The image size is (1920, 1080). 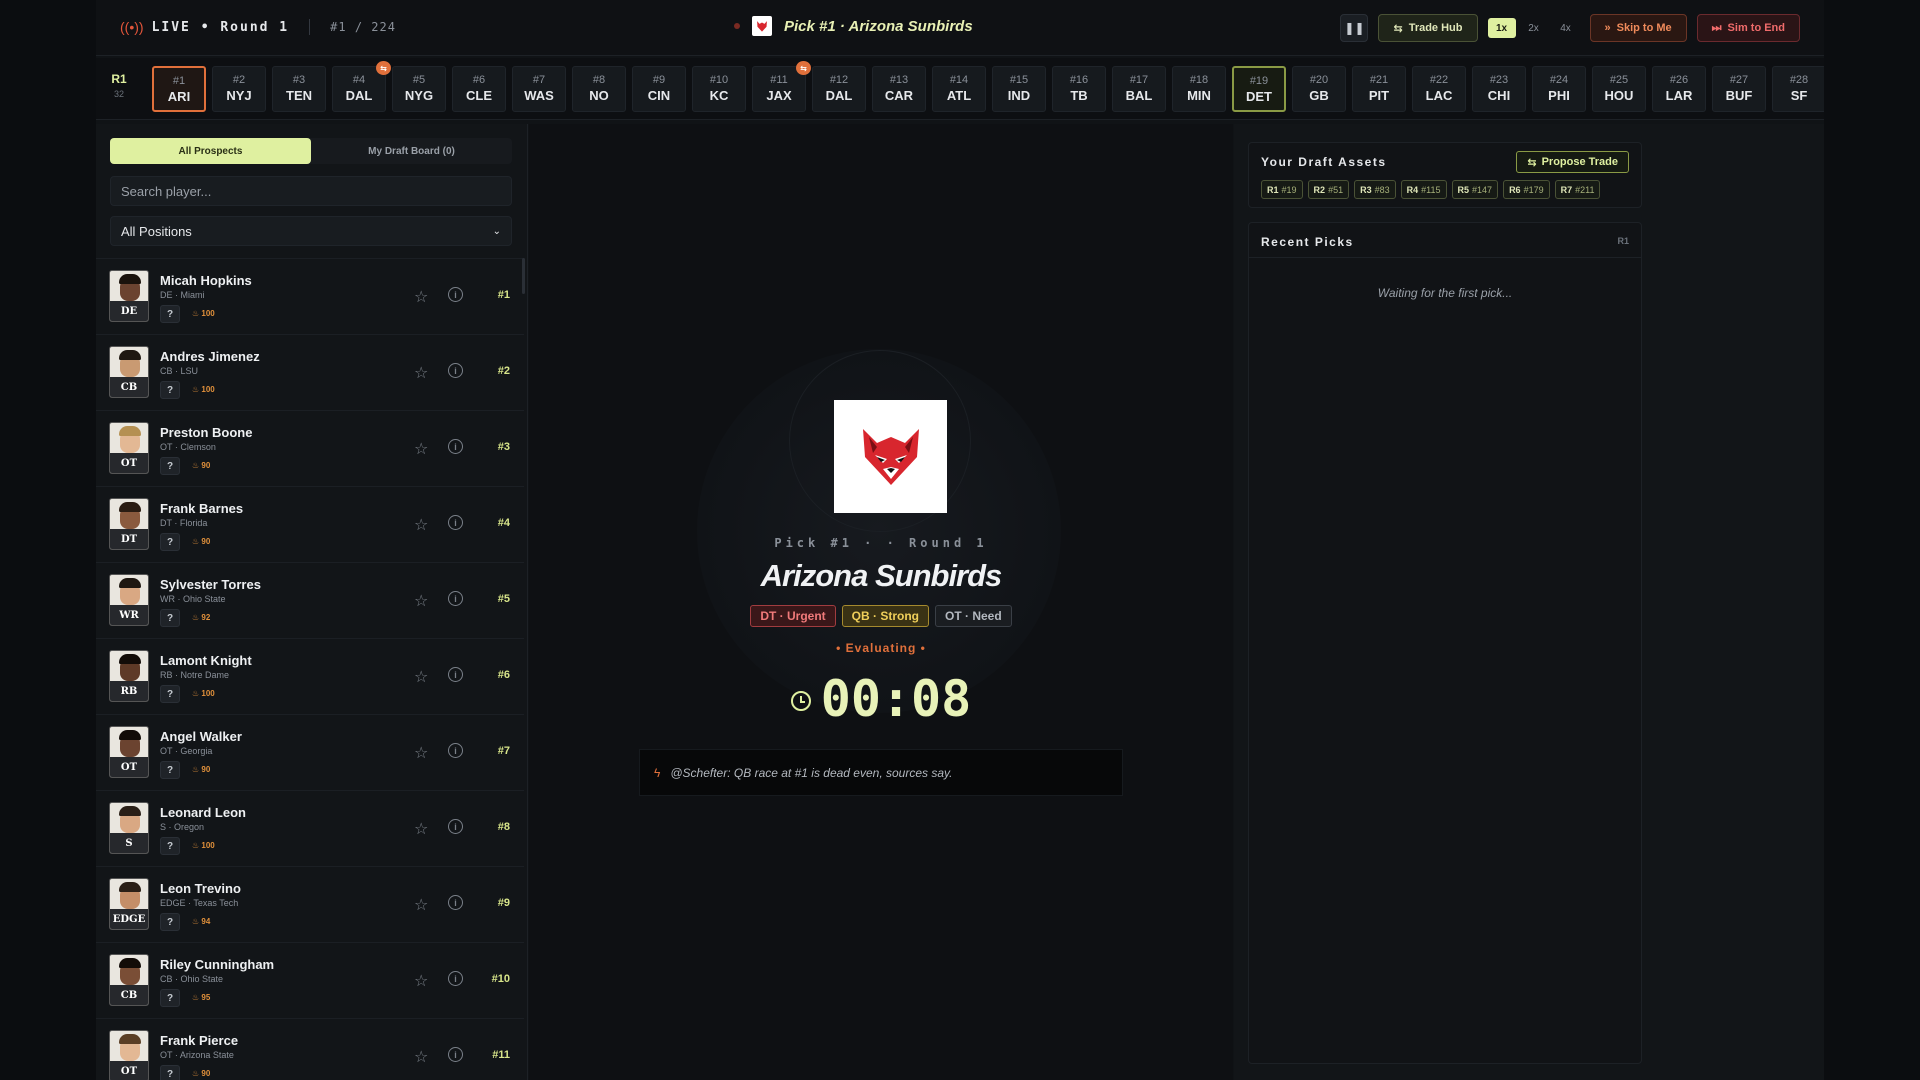 What do you see at coordinates (1748, 28) in the screenshot?
I see `sim-to-end-button: ⏭ Sim to End` at bounding box center [1748, 28].